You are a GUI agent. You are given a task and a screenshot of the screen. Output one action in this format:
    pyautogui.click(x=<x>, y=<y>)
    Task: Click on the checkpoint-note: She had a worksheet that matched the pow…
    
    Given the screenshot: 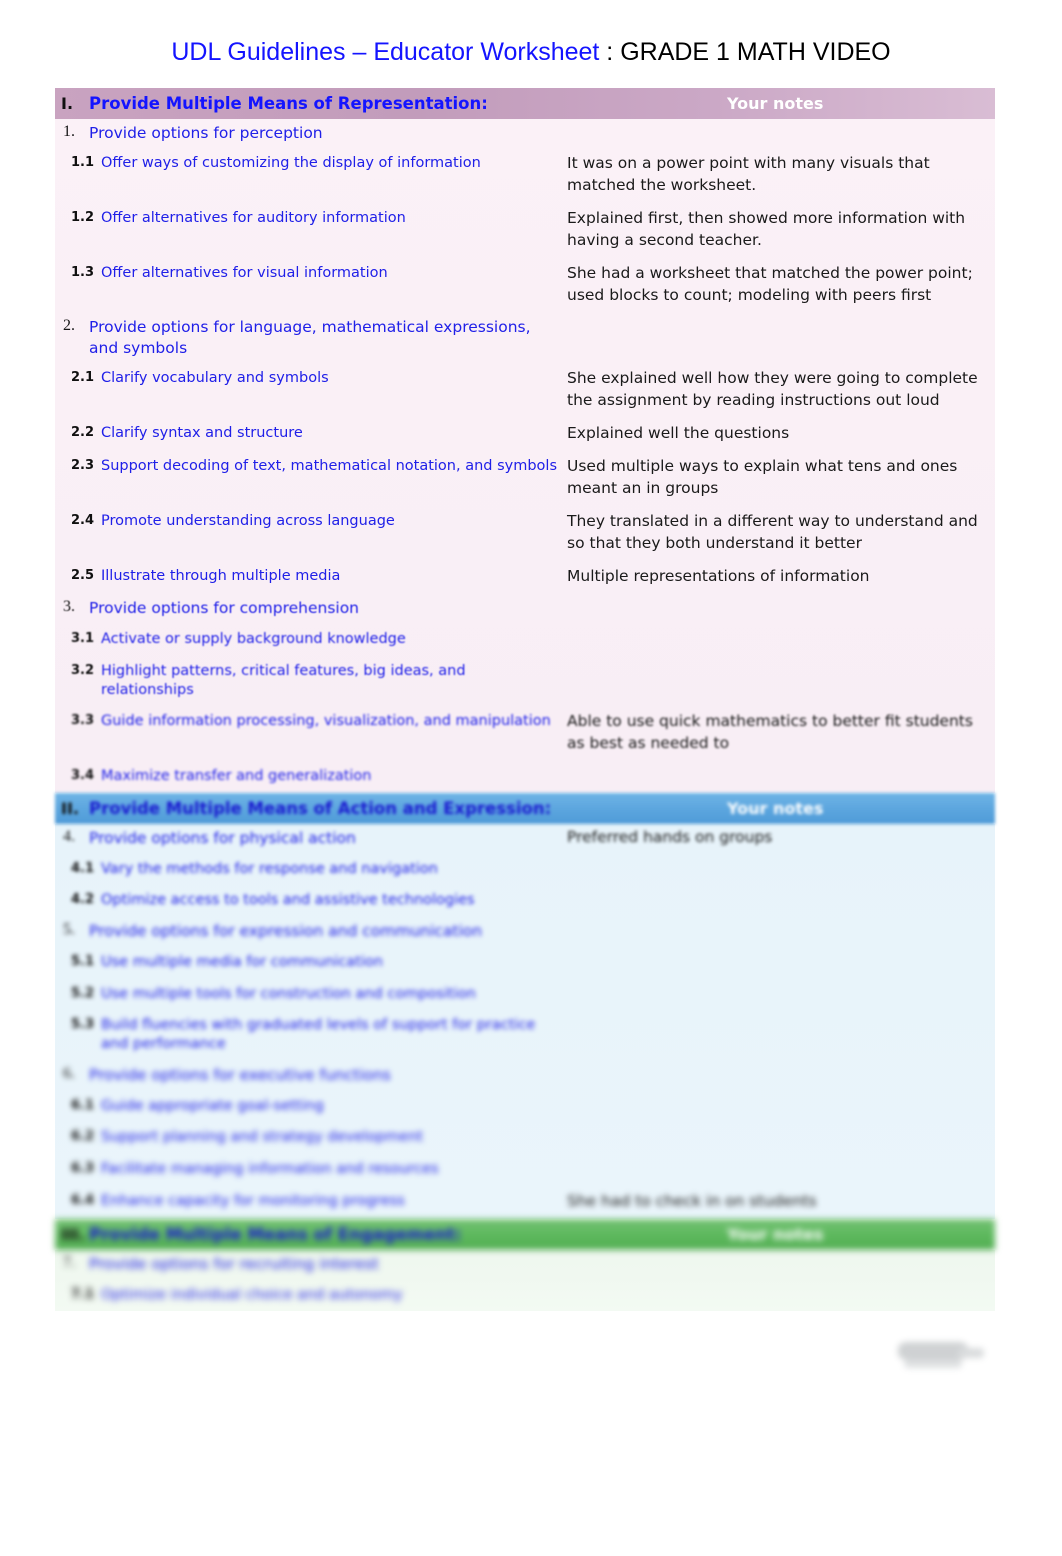 What is the action you would take?
    pyautogui.click(x=770, y=284)
    